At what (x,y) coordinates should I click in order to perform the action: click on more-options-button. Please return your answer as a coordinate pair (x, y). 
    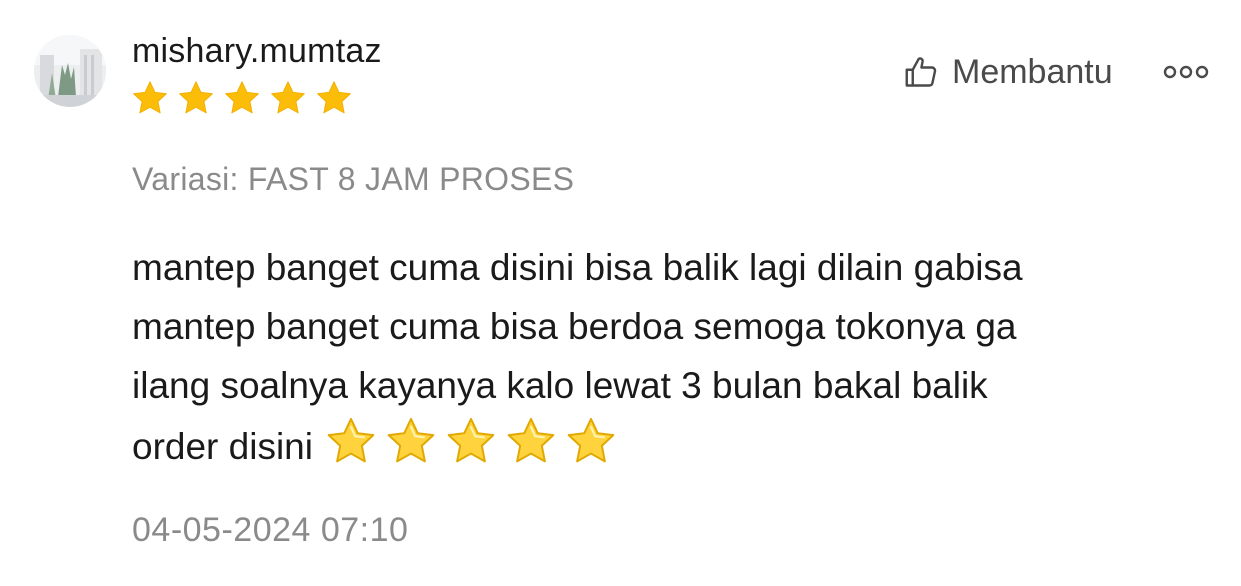
    Looking at the image, I should click on (1186, 72).